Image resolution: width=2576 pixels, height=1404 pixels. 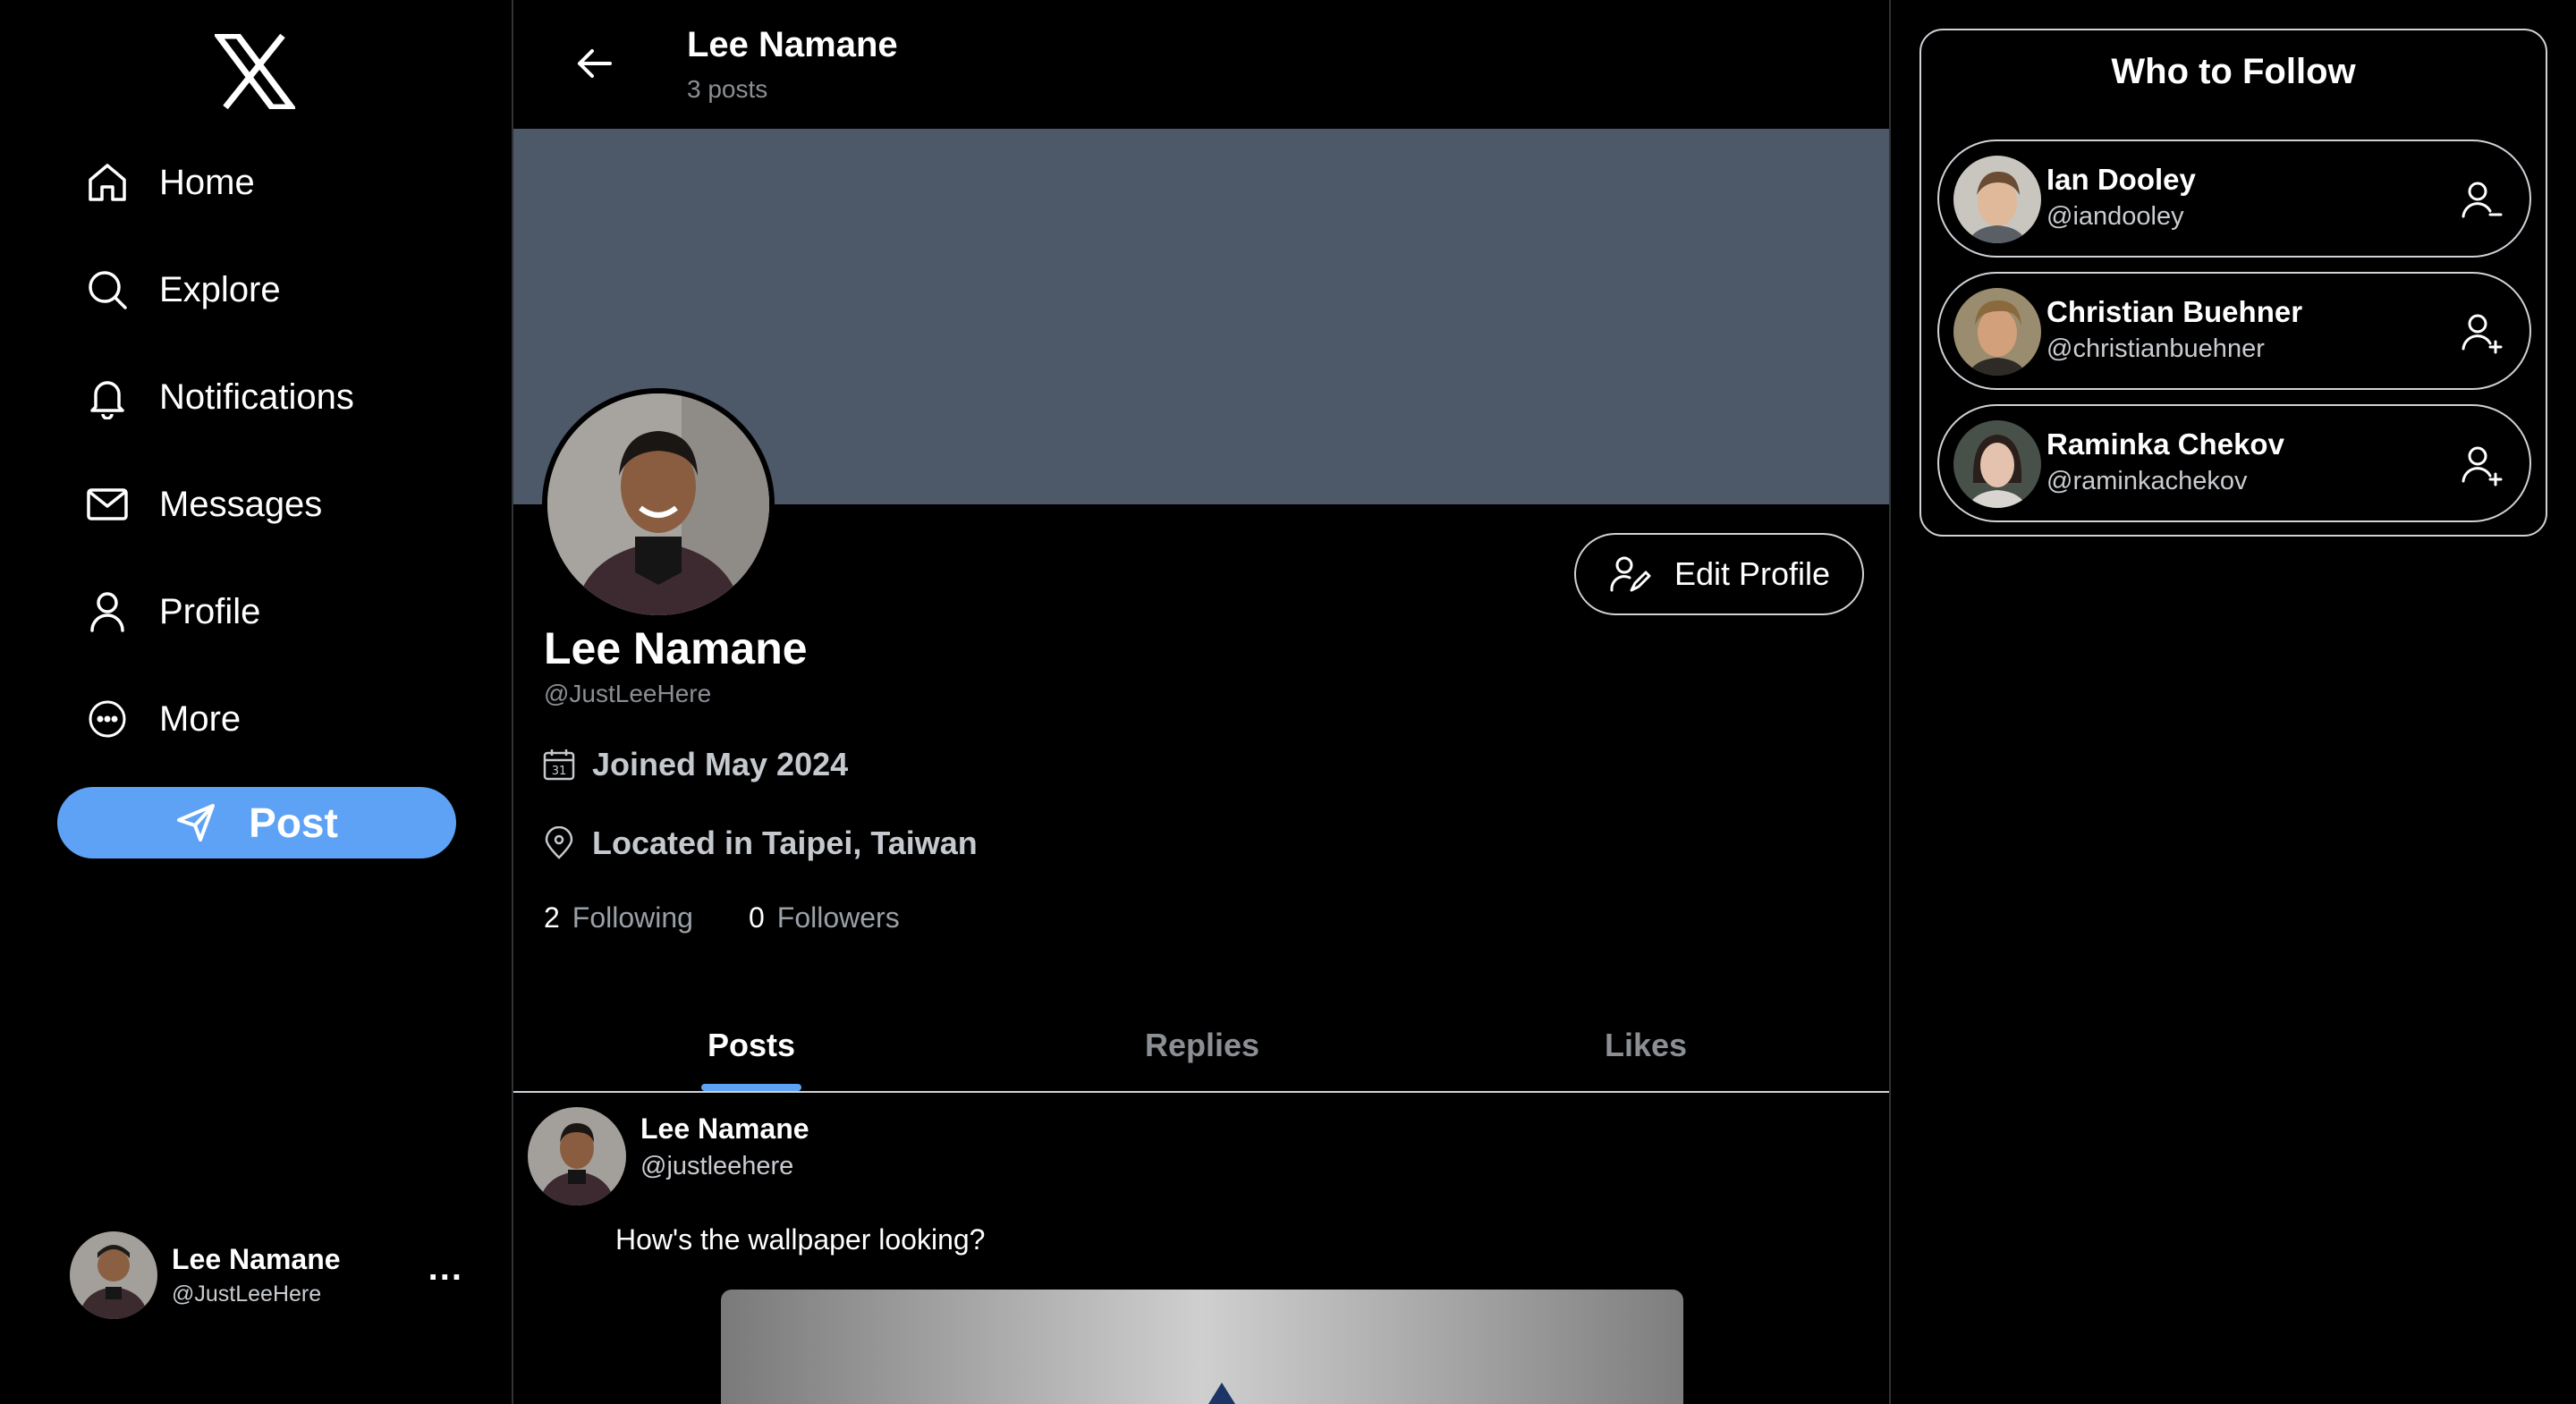 I want to click on tab-replies: Replies, so click(x=1202, y=1051).